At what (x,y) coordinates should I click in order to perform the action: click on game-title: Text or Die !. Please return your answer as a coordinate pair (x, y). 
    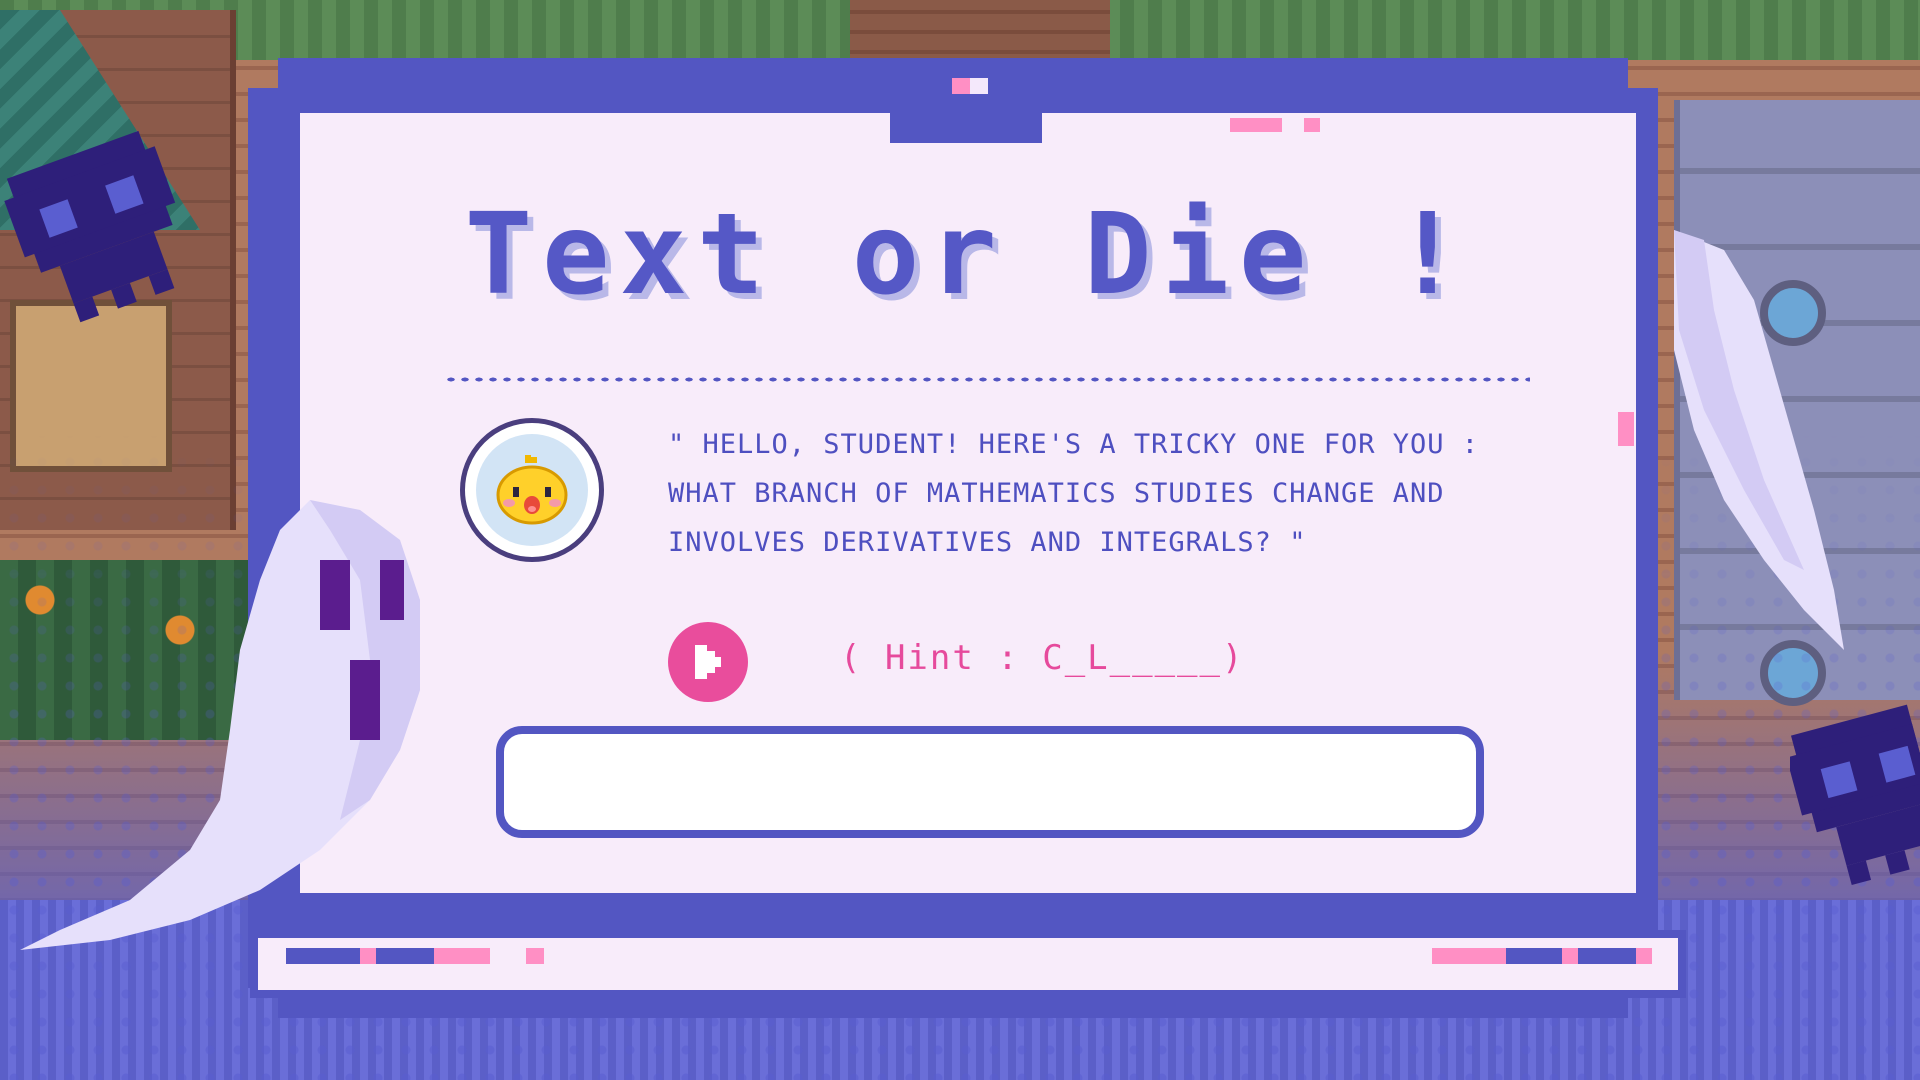
    Looking at the image, I should click on (968, 255).